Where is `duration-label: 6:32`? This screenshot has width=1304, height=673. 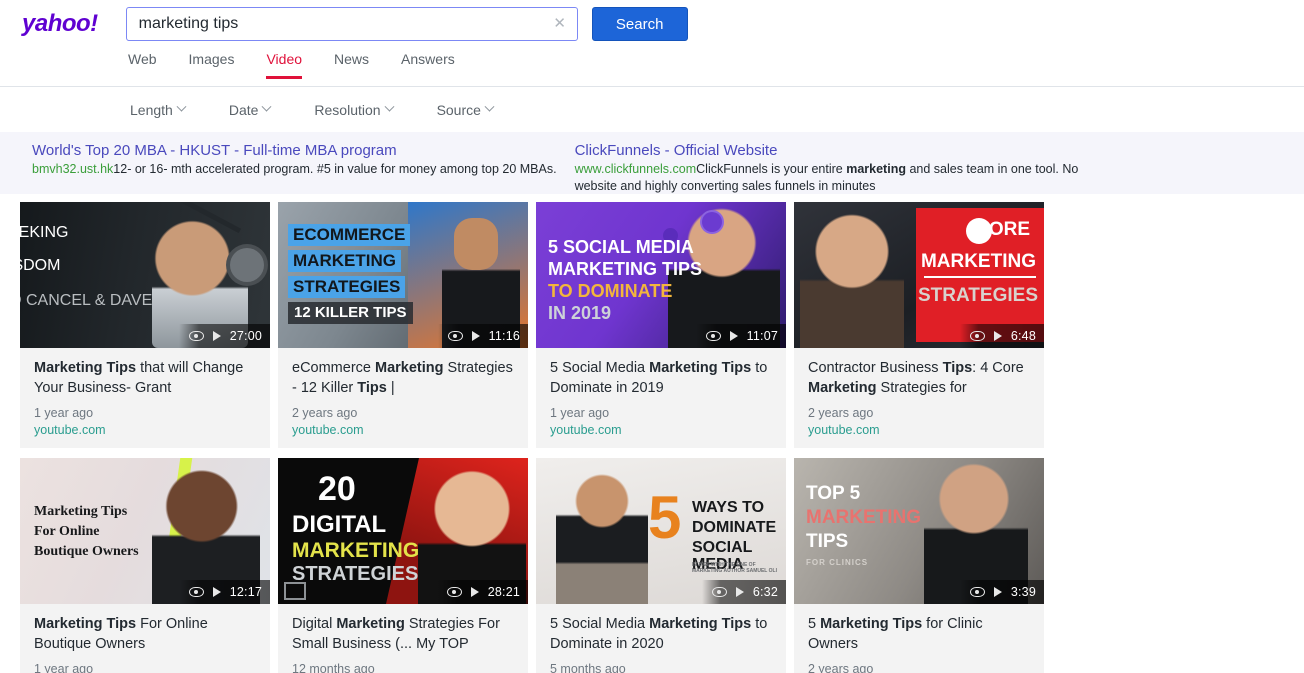 duration-label: 6:32 is located at coordinates (765, 592).